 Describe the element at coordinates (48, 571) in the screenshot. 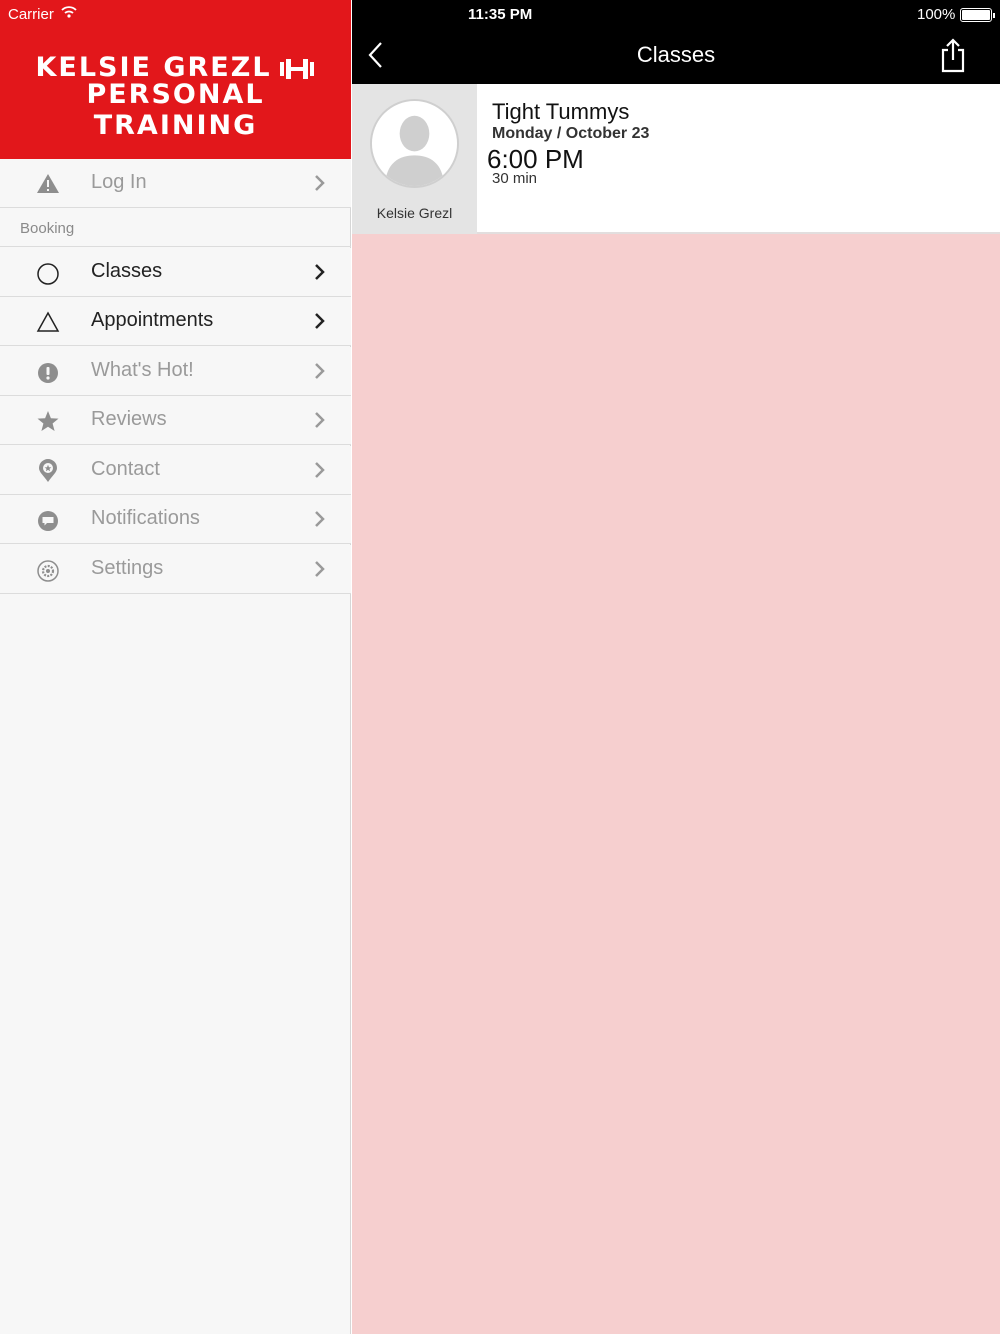

I see `gear-icon` at that location.